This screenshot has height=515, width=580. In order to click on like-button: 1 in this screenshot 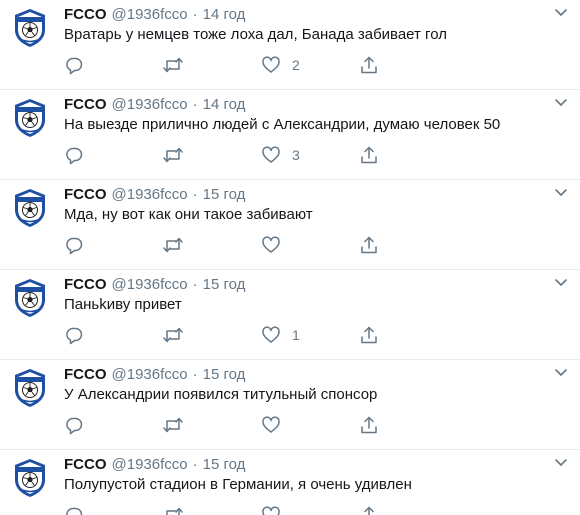, I will do `click(280, 335)`.